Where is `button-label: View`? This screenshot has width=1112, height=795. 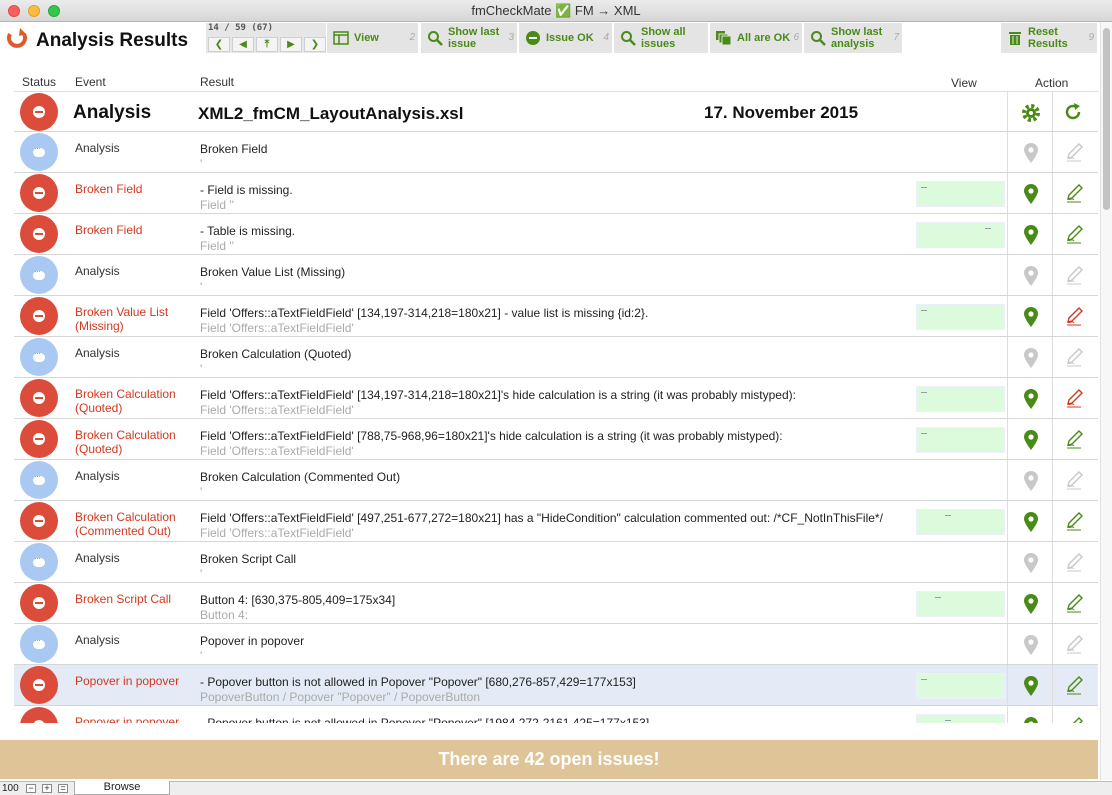 button-label: View is located at coordinates (366, 38).